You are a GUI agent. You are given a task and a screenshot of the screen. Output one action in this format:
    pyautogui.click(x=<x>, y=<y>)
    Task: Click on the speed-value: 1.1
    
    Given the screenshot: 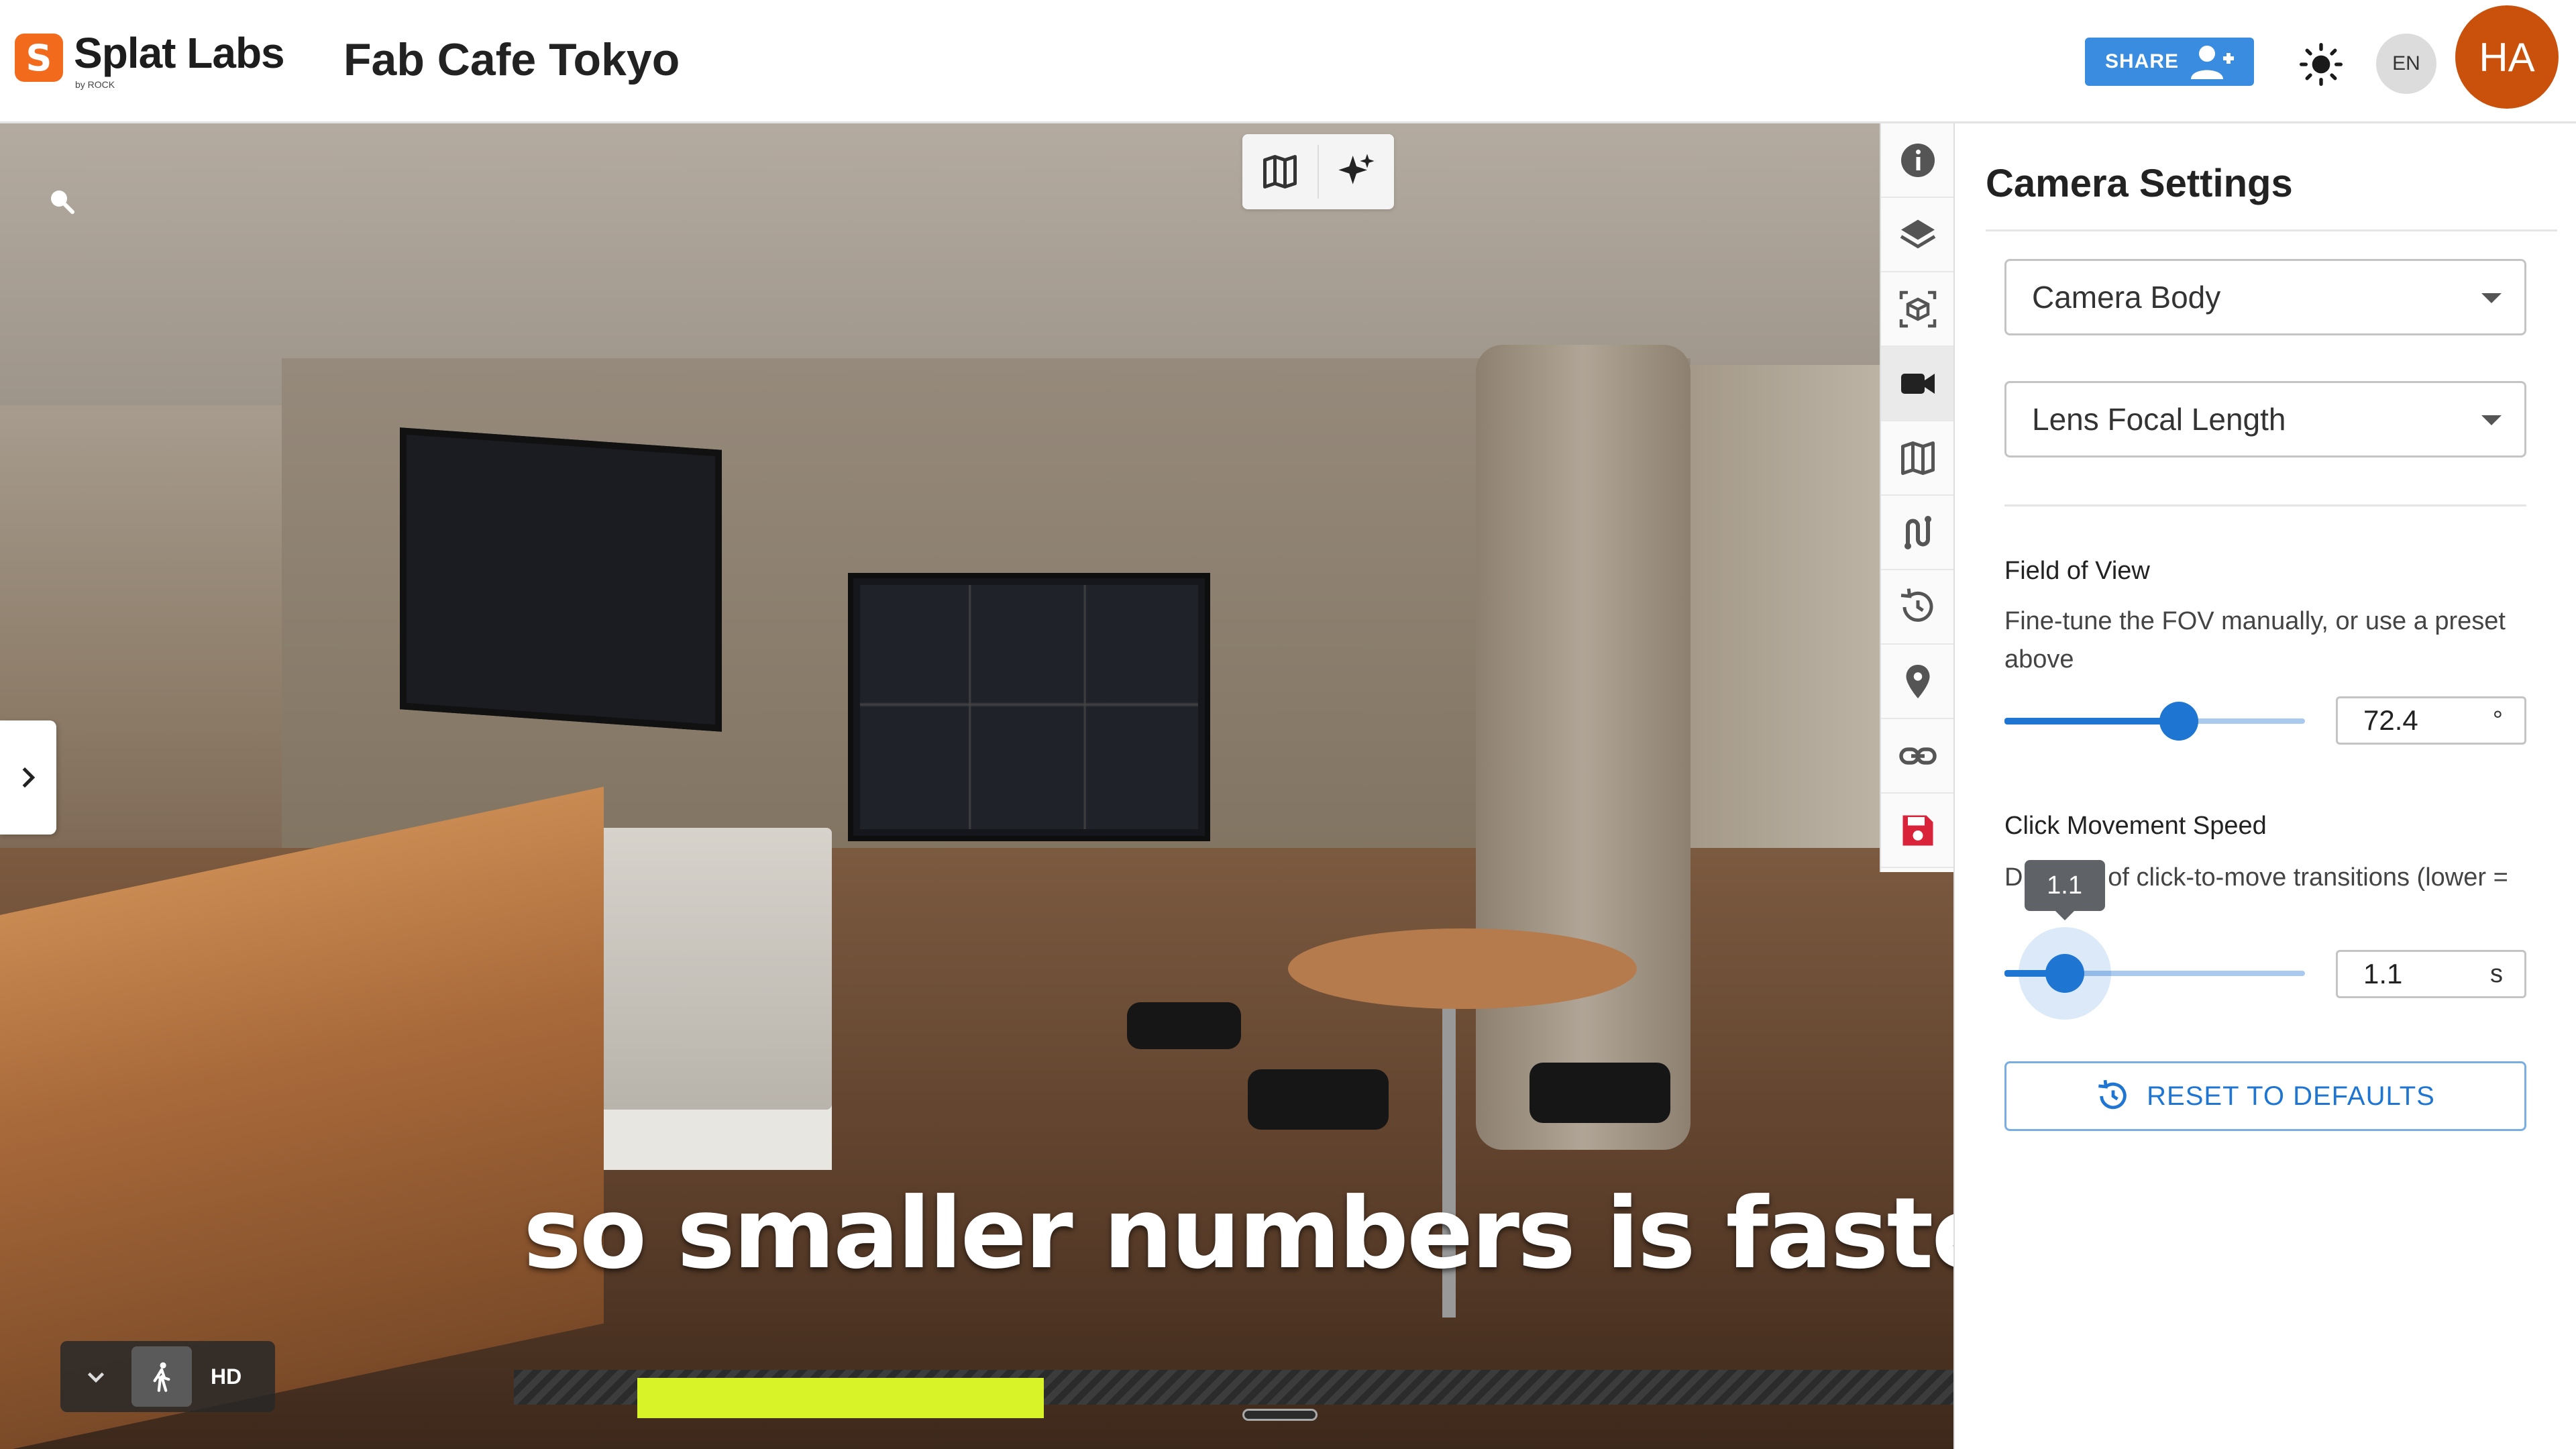 What is the action you would take?
    pyautogui.click(x=2383, y=973)
    